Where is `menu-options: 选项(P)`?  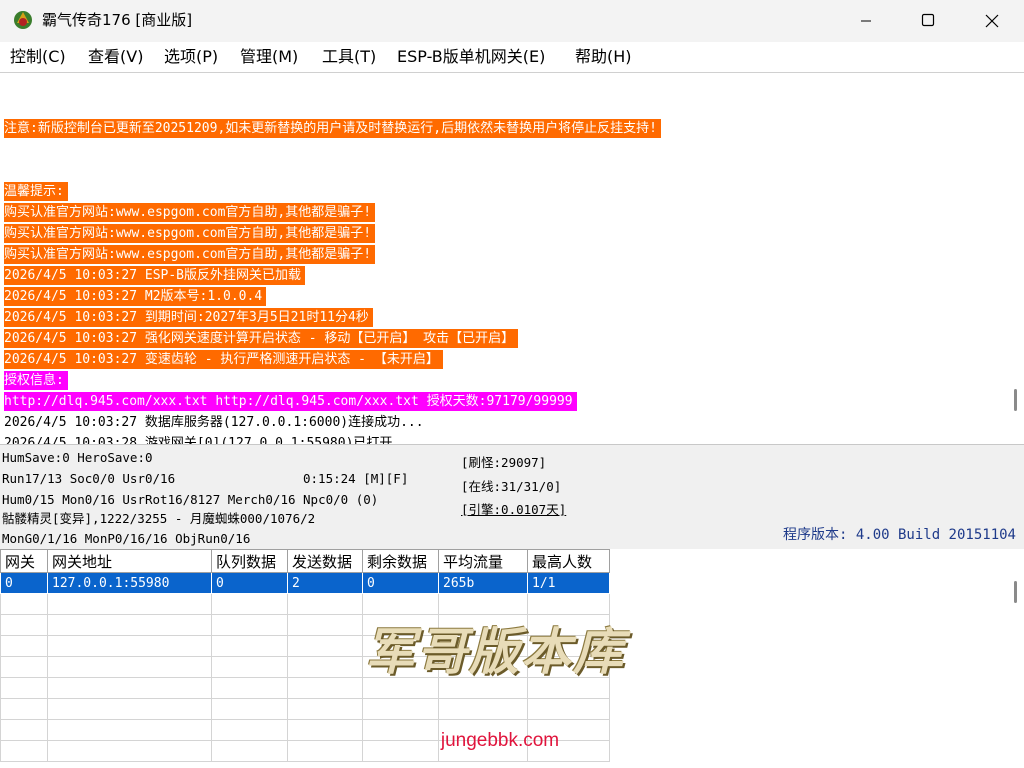 menu-options: 选项(P) is located at coordinates (191, 57).